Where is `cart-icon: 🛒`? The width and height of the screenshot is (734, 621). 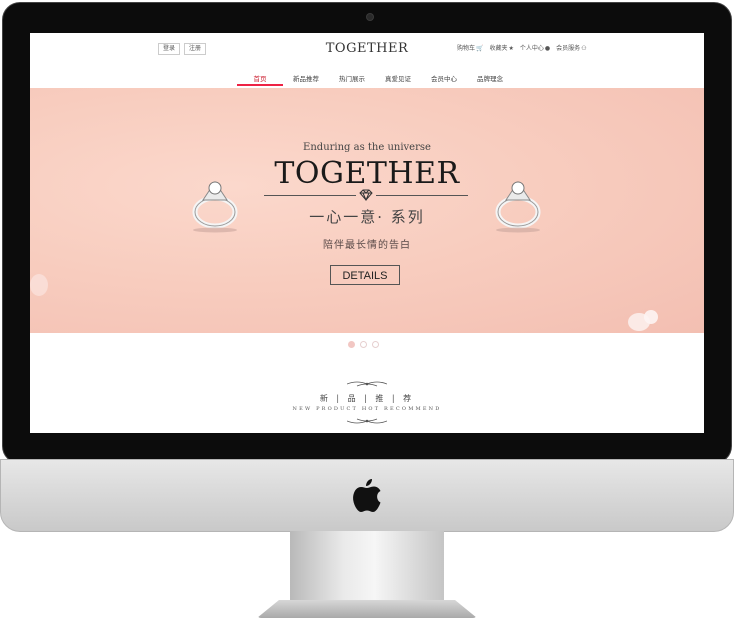 cart-icon: 🛒 is located at coordinates (480, 48).